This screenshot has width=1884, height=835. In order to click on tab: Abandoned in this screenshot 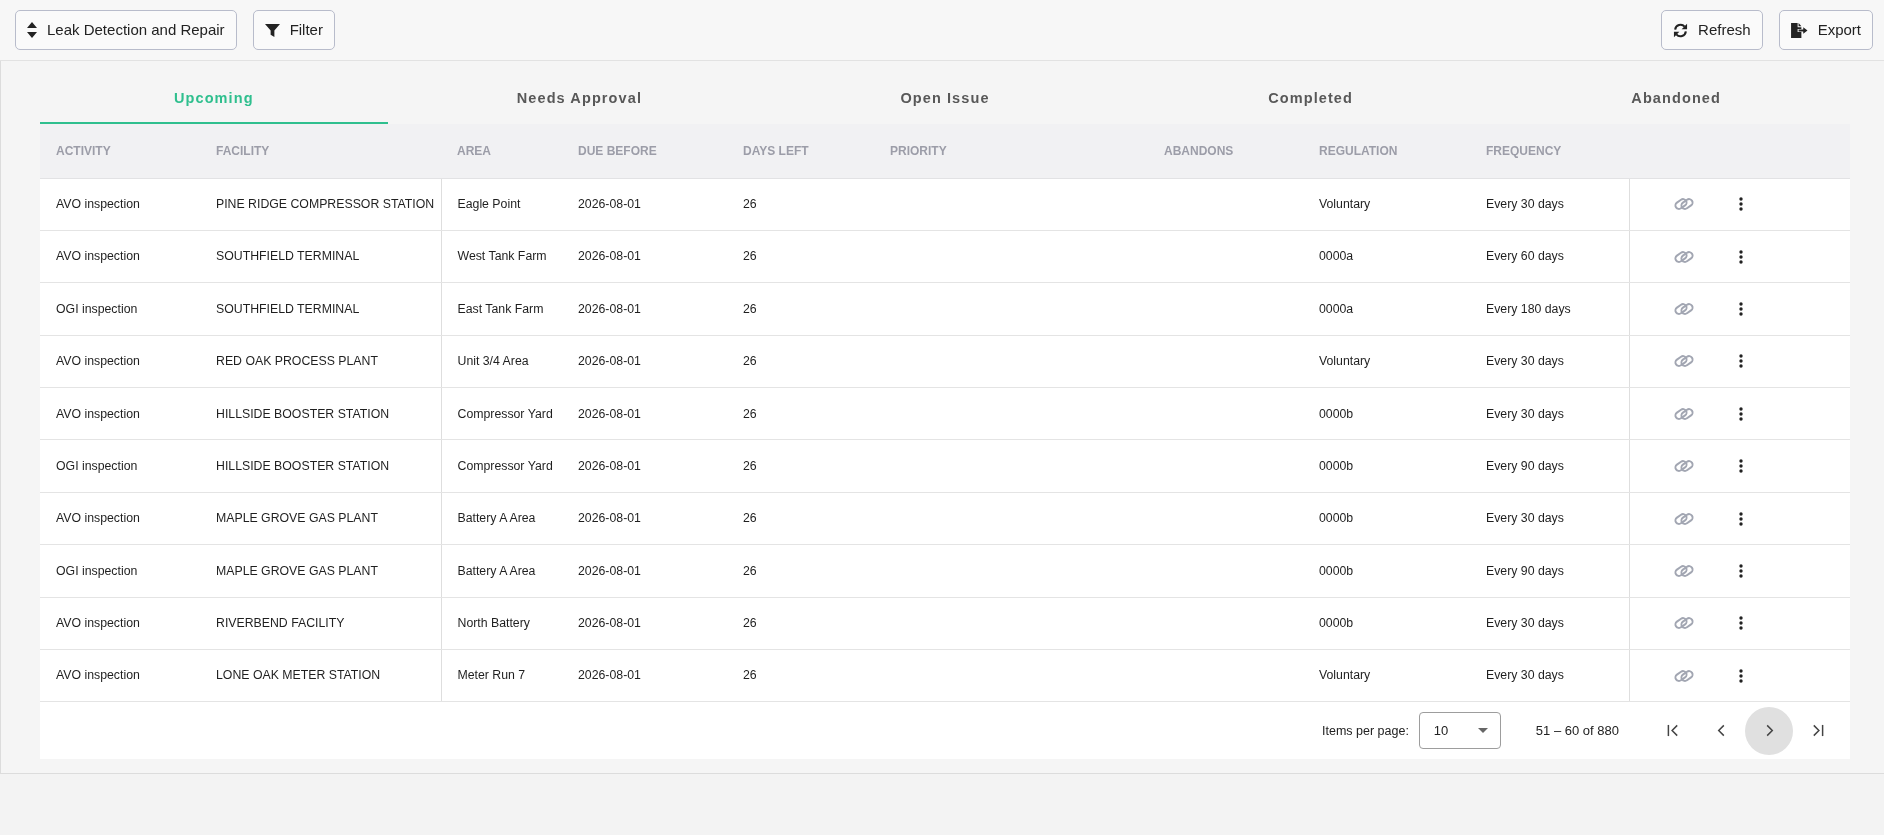, I will do `click(1676, 92)`.